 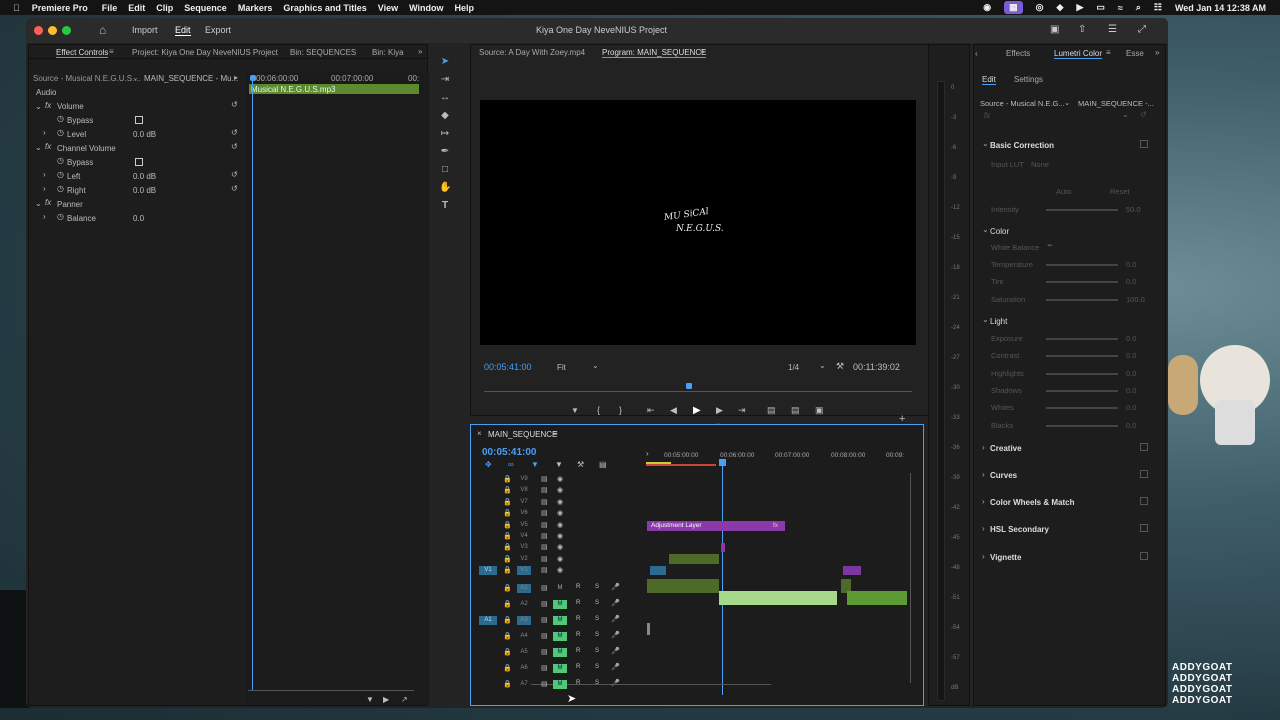 I want to click on tab-program-menu-icon: ≡, so click(x=702, y=51).